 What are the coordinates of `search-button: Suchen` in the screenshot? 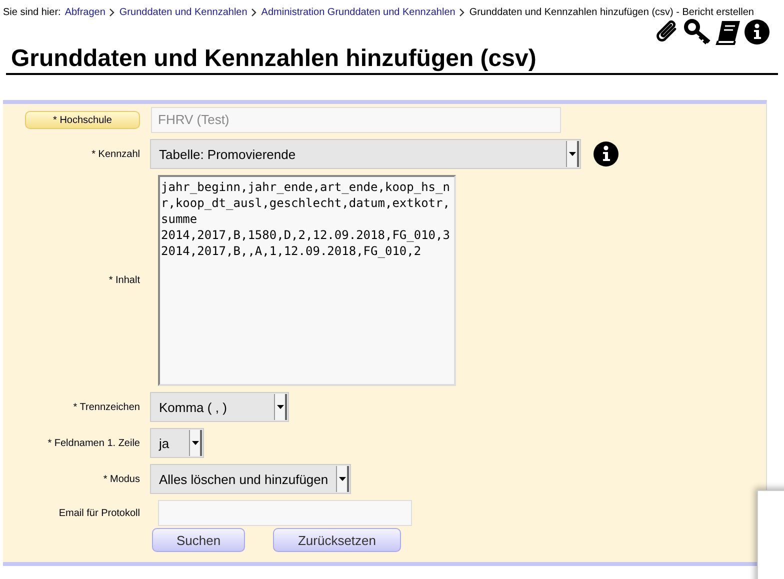 It's located at (198, 540).